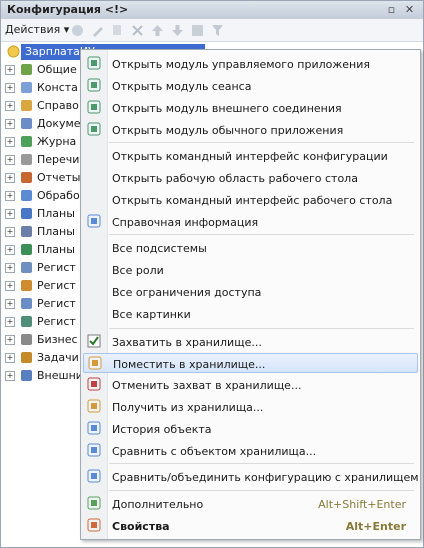 The height and width of the screenshot is (548, 424). I want to click on menu-item-label: Открыть модуль внешнего соединения, so click(227, 108).